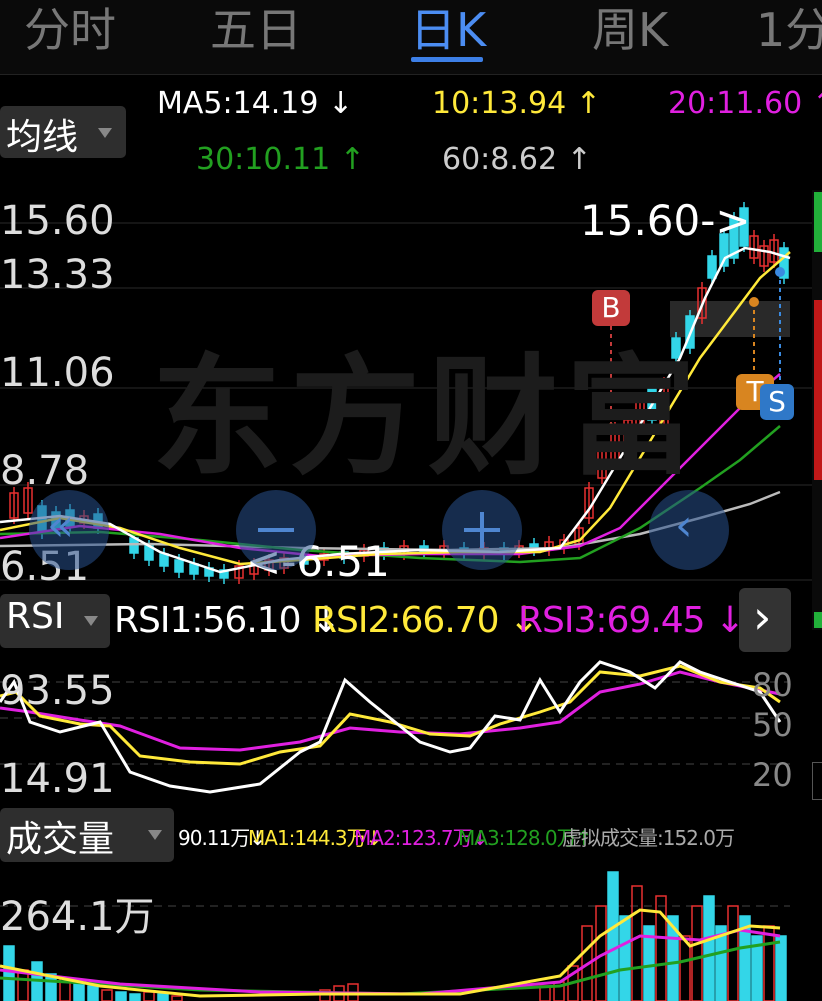 This screenshot has width=822, height=1001. I want to click on rsi-selector-label: RSI, so click(35, 616).